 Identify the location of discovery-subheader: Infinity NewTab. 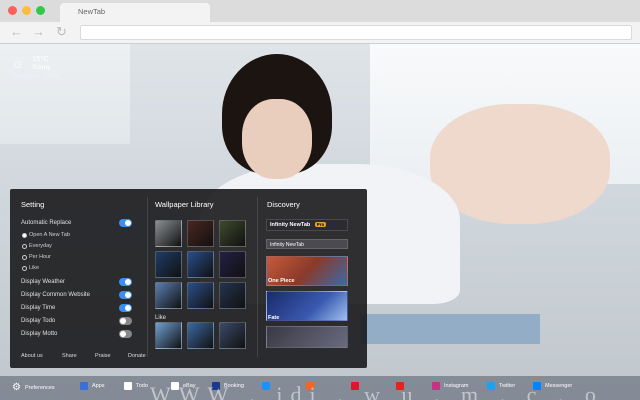
(307, 244).